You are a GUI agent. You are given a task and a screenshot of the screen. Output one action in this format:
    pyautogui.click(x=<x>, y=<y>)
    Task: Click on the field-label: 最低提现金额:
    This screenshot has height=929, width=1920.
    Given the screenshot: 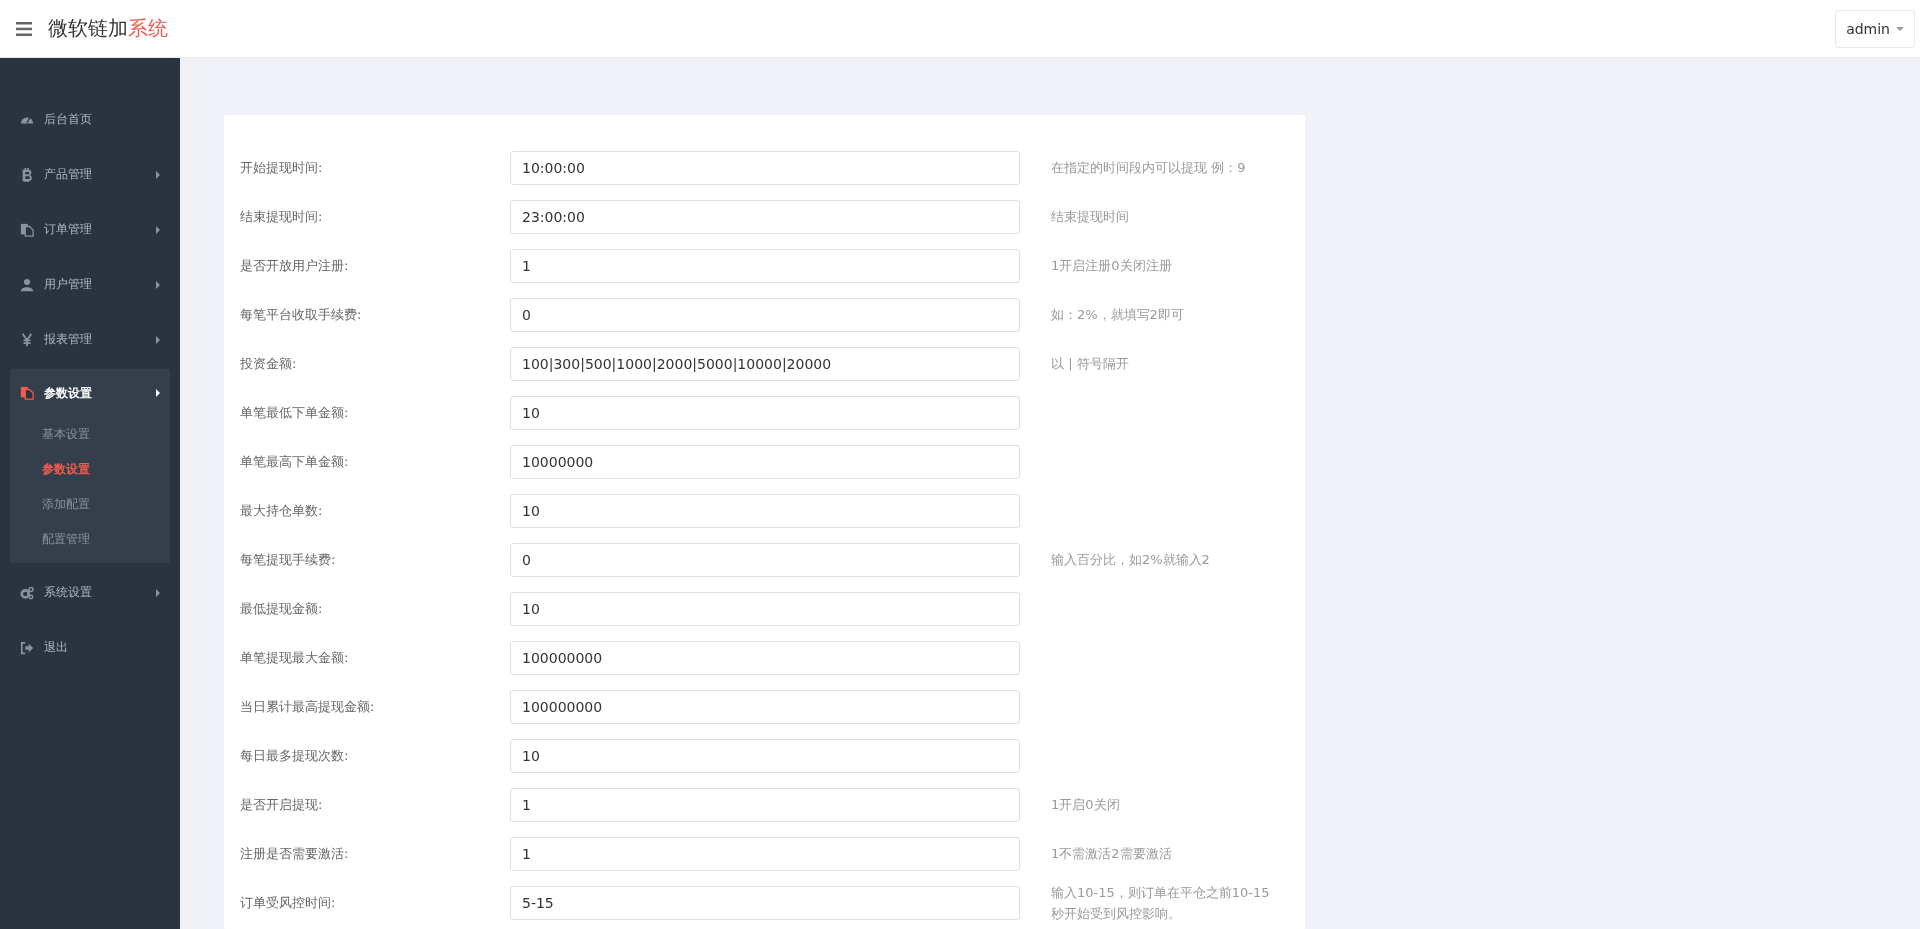 What is the action you would take?
    pyautogui.click(x=281, y=608)
    